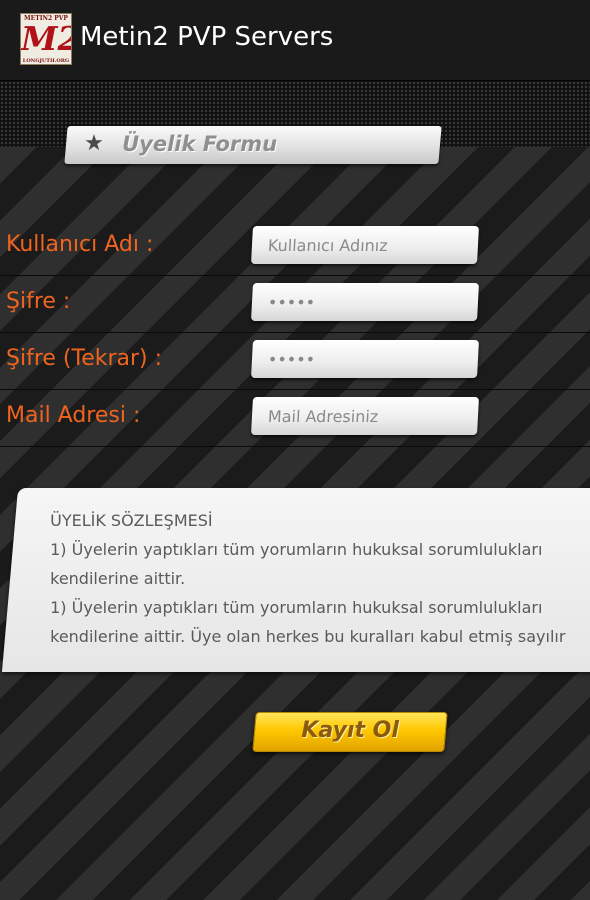  I want to click on username-label: Kullanıcı Adı :, so click(80, 244).